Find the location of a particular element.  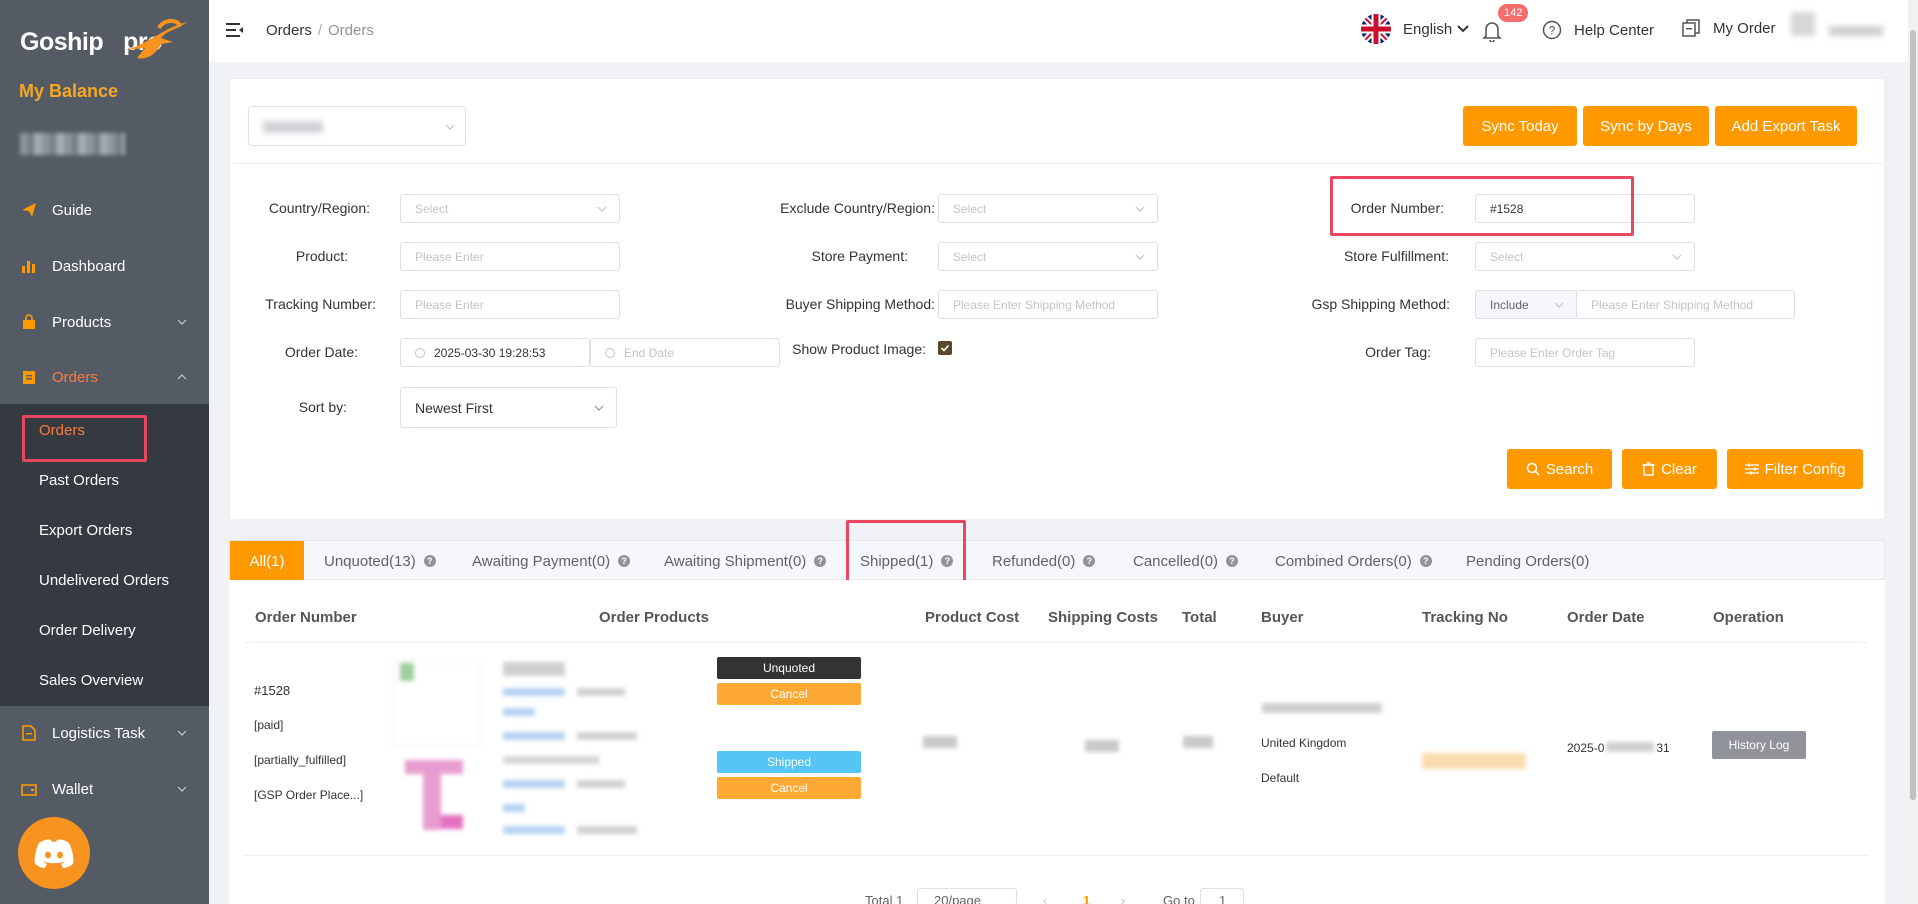

tab-unquoted: Unquoted(13)? is located at coordinates (380, 561).